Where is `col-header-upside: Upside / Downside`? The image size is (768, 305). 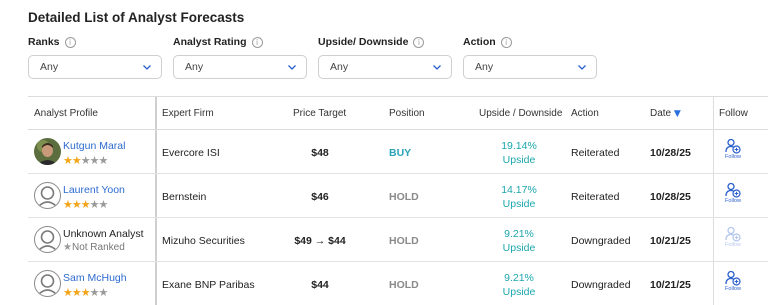
col-header-upside: Upside / Downside is located at coordinates (520, 113).